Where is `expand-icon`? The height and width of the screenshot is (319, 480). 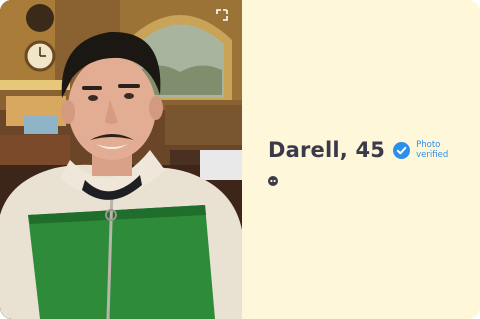 expand-icon is located at coordinates (222, 15).